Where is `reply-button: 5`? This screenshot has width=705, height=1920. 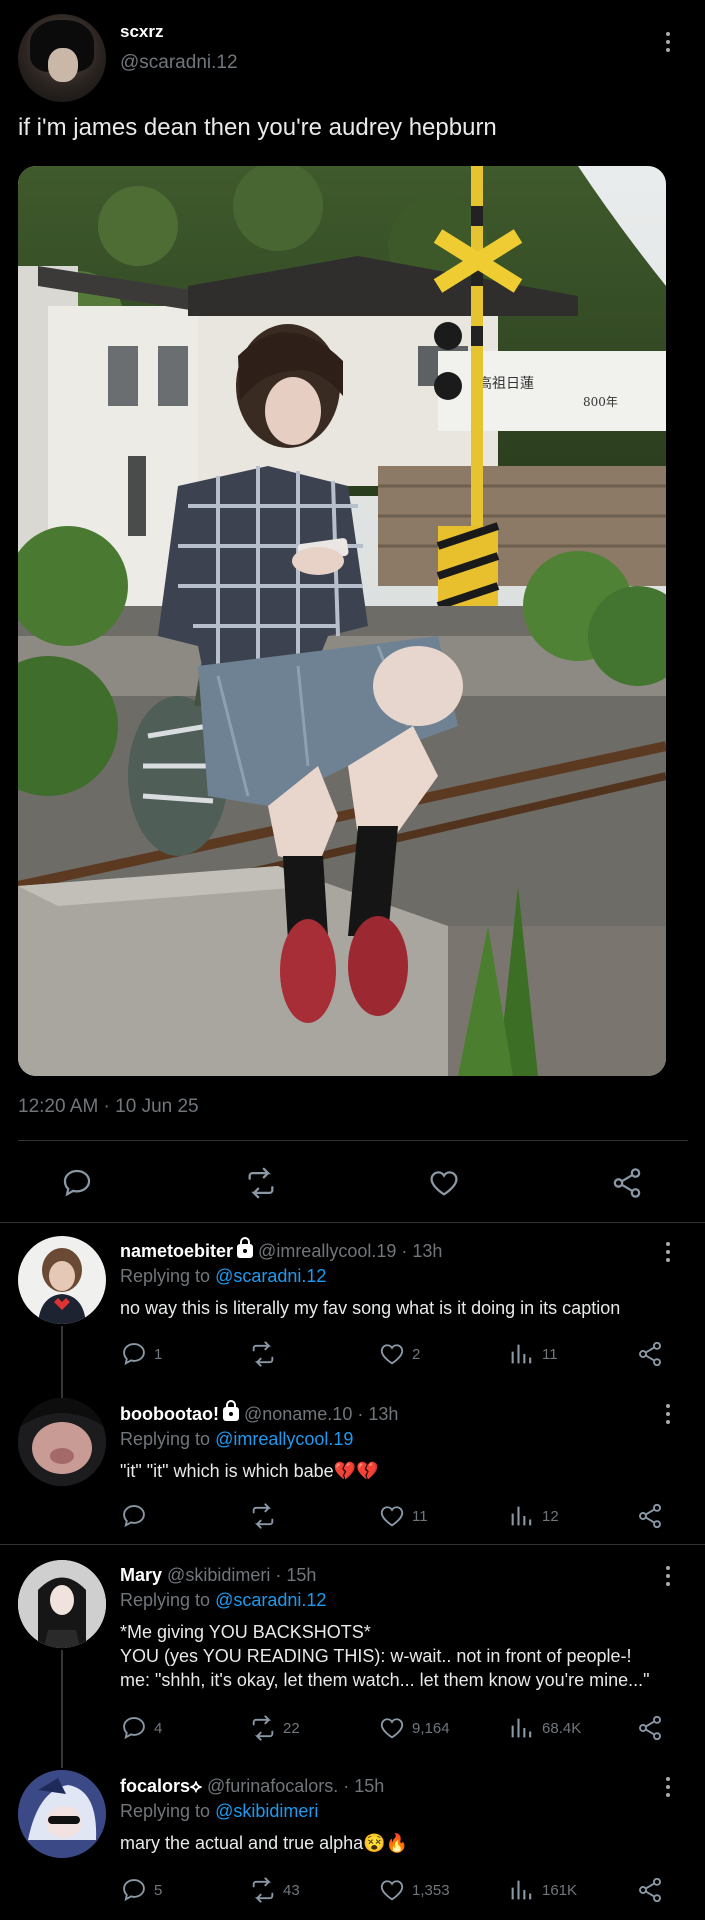 reply-button: 5 is located at coordinates (141, 1890).